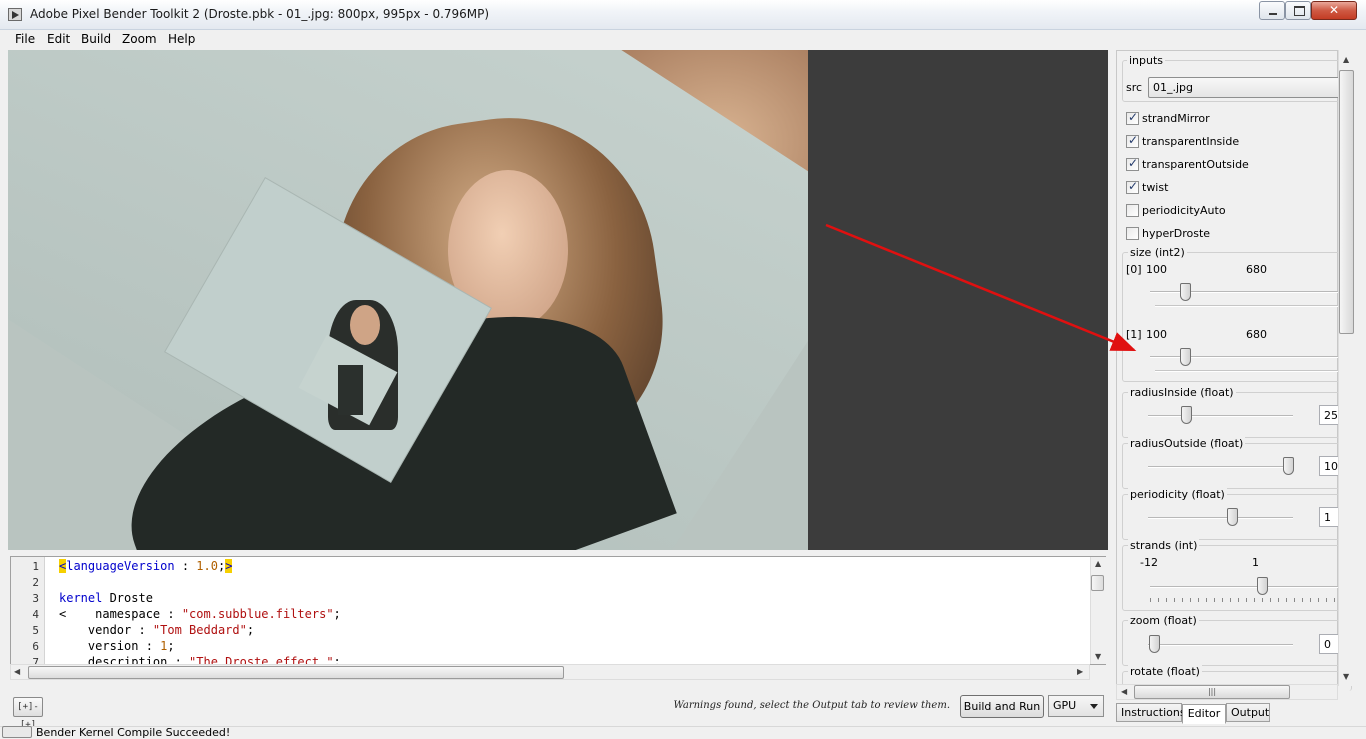  Describe the element at coordinates (1154, 644) in the screenshot. I see `zoom-slider-thumb` at that location.